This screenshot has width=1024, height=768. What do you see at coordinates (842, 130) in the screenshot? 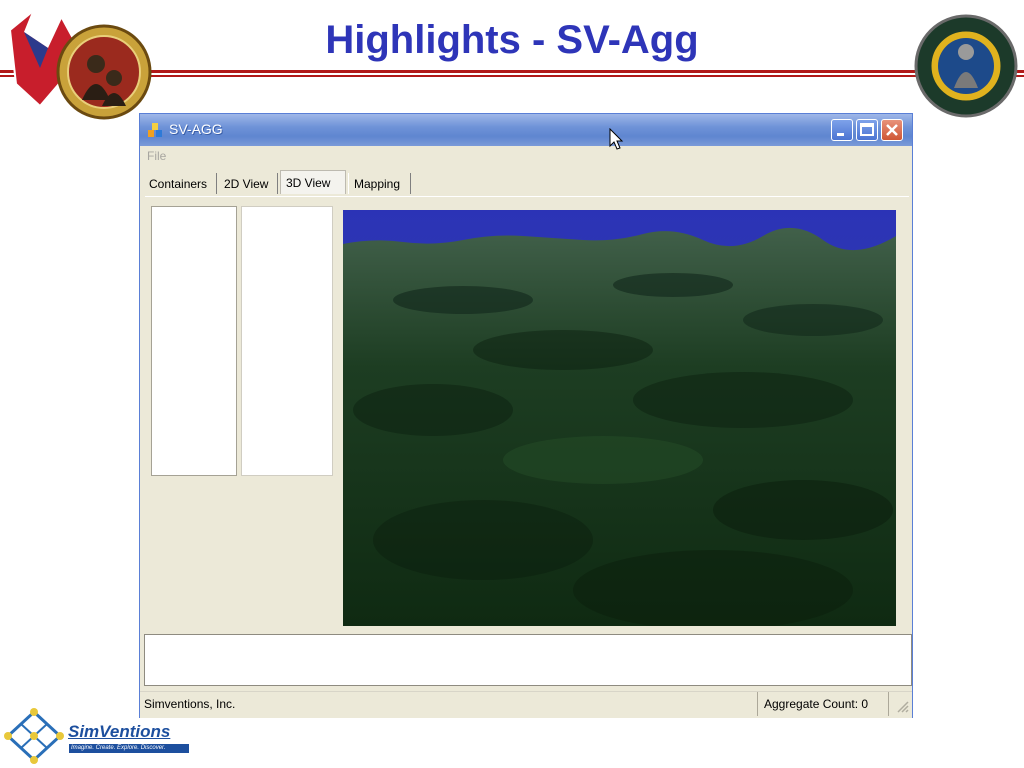
I see `minimize-button` at bounding box center [842, 130].